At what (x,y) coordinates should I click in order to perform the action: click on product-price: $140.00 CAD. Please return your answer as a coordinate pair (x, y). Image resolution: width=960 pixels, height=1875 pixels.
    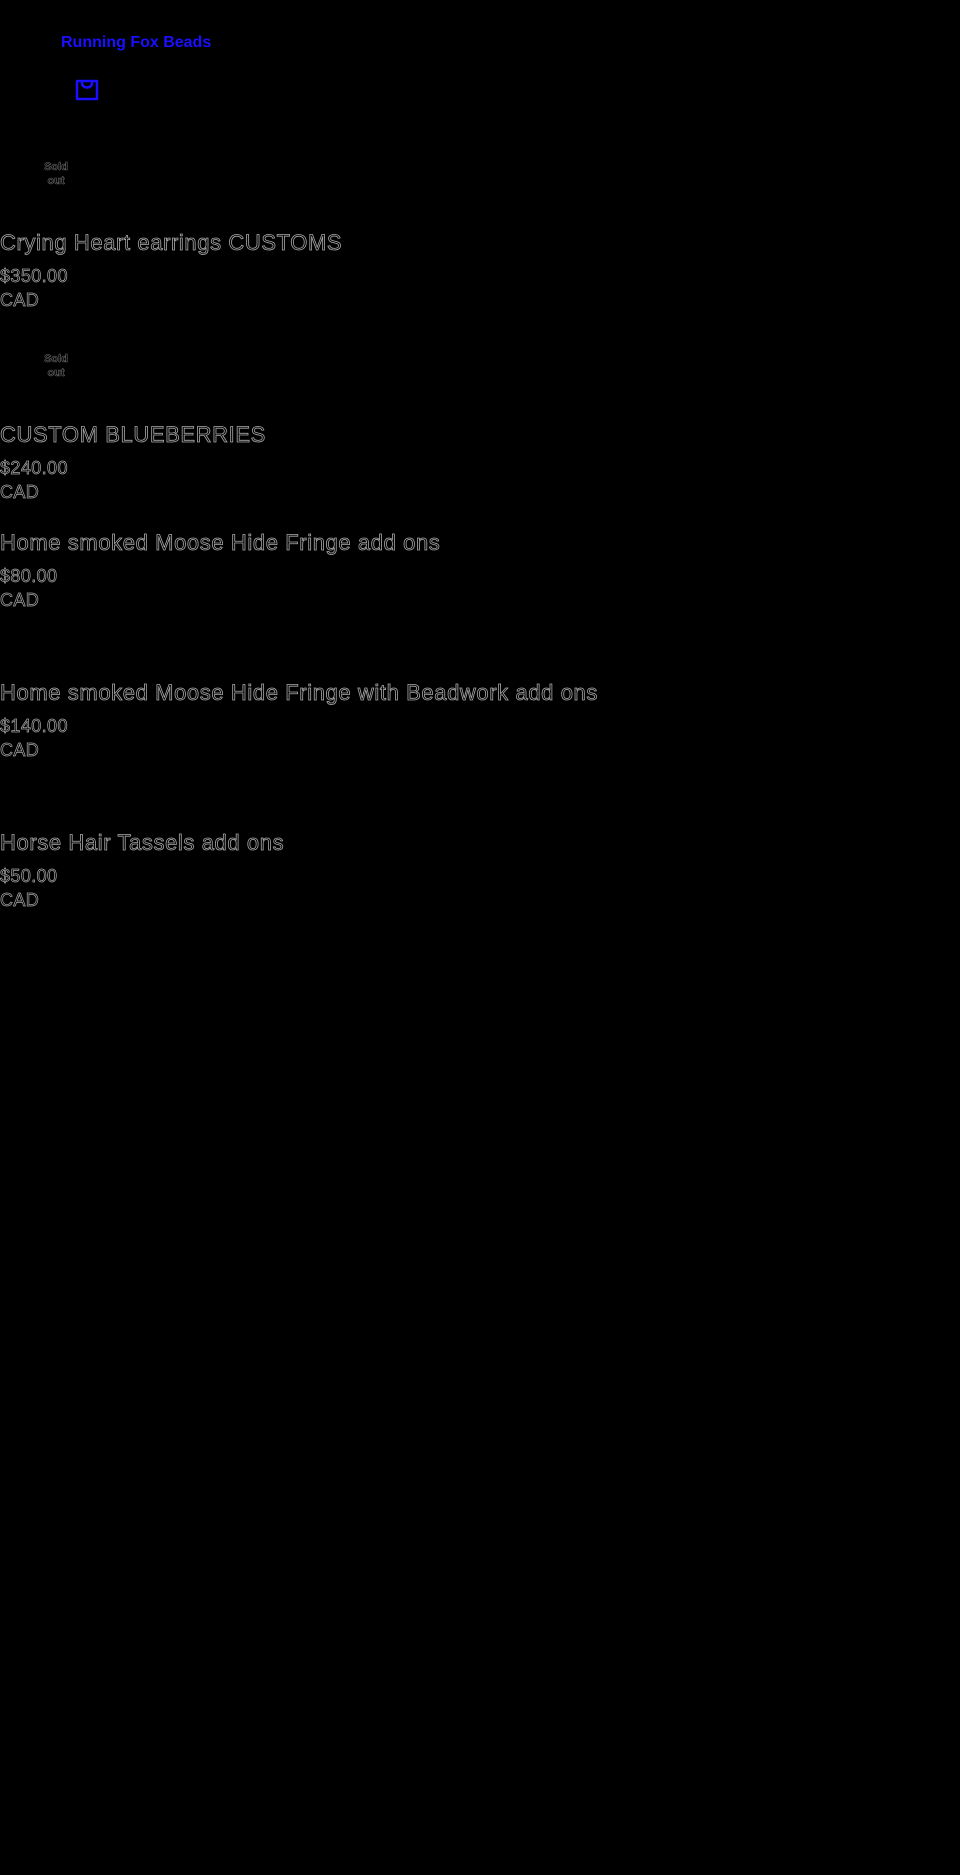
    Looking at the image, I should click on (34, 738).